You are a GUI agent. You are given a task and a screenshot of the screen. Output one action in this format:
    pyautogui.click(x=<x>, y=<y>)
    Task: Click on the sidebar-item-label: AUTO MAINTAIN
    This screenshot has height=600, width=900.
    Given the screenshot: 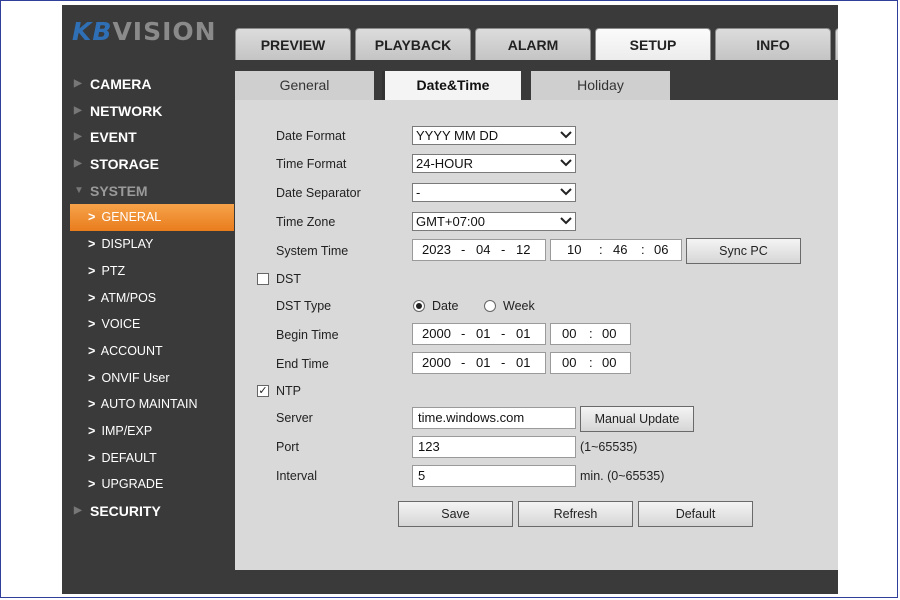 What is the action you would take?
    pyautogui.click(x=149, y=404)
    